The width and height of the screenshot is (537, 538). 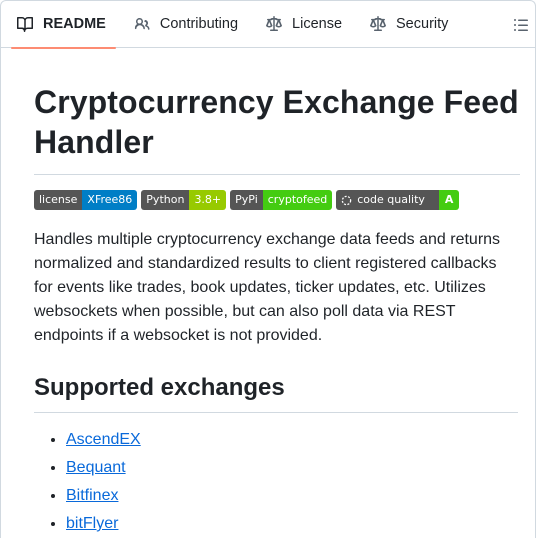 I want to click on pypi-badge: PyPi cryptofeed, so click(x=281, y=200).